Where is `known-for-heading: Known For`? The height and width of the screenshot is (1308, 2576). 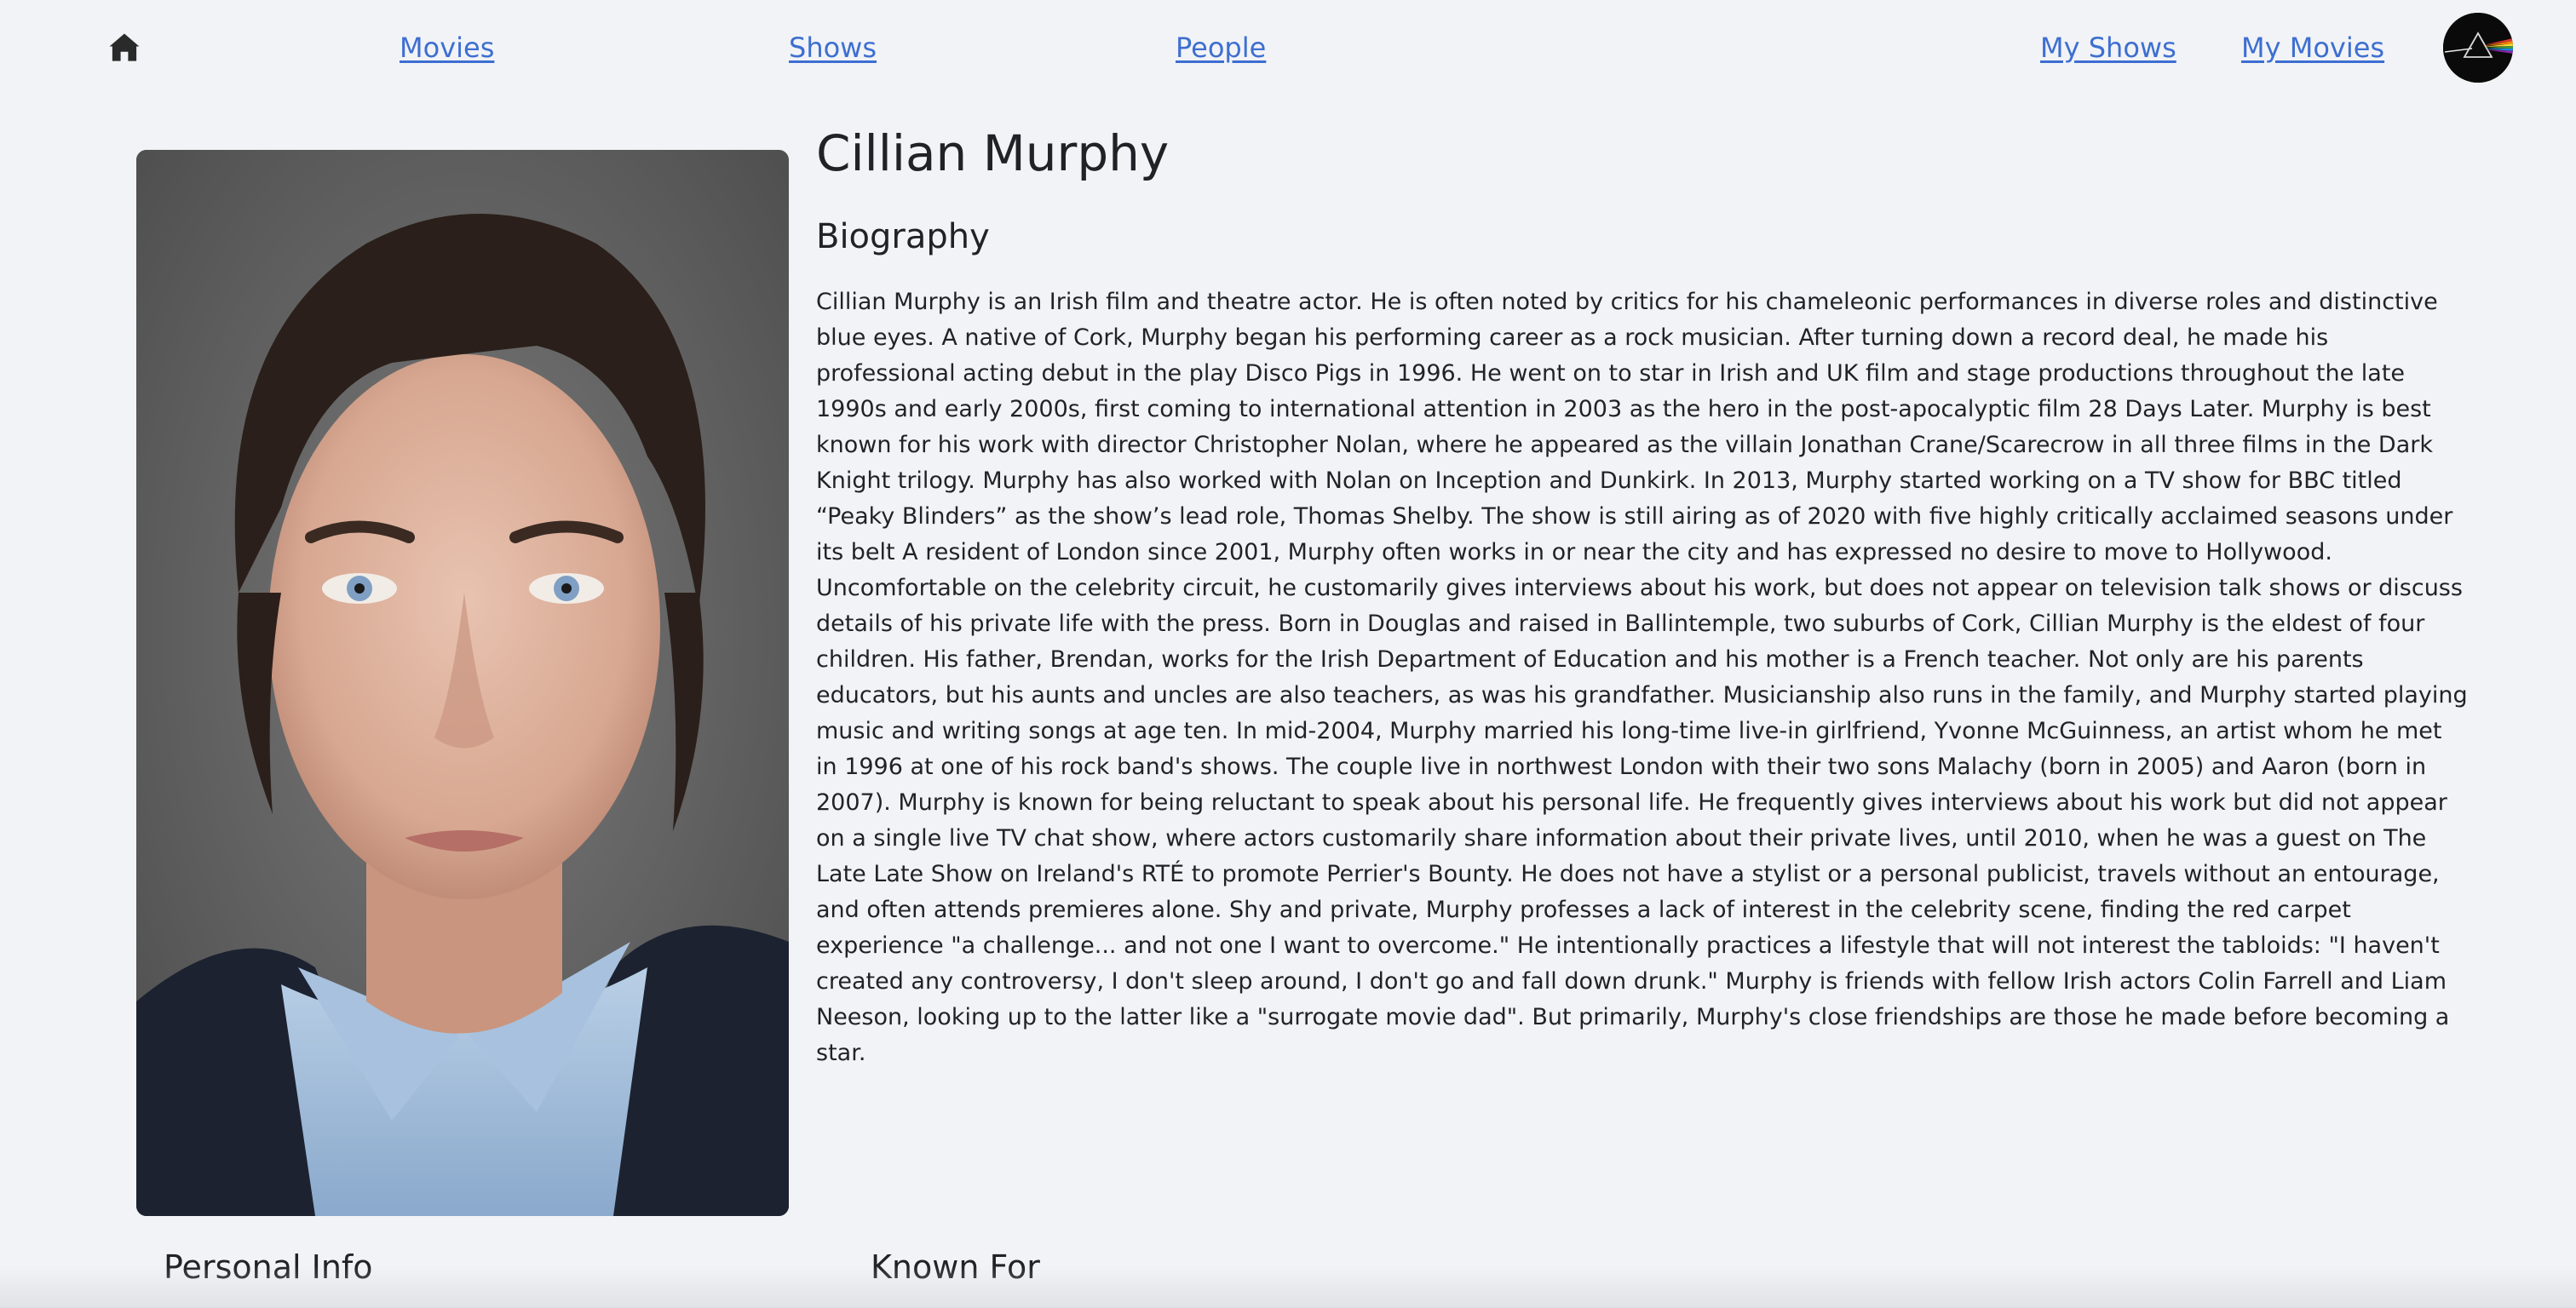 known-for-heading: Known For is located at coordinates (955, 1267).